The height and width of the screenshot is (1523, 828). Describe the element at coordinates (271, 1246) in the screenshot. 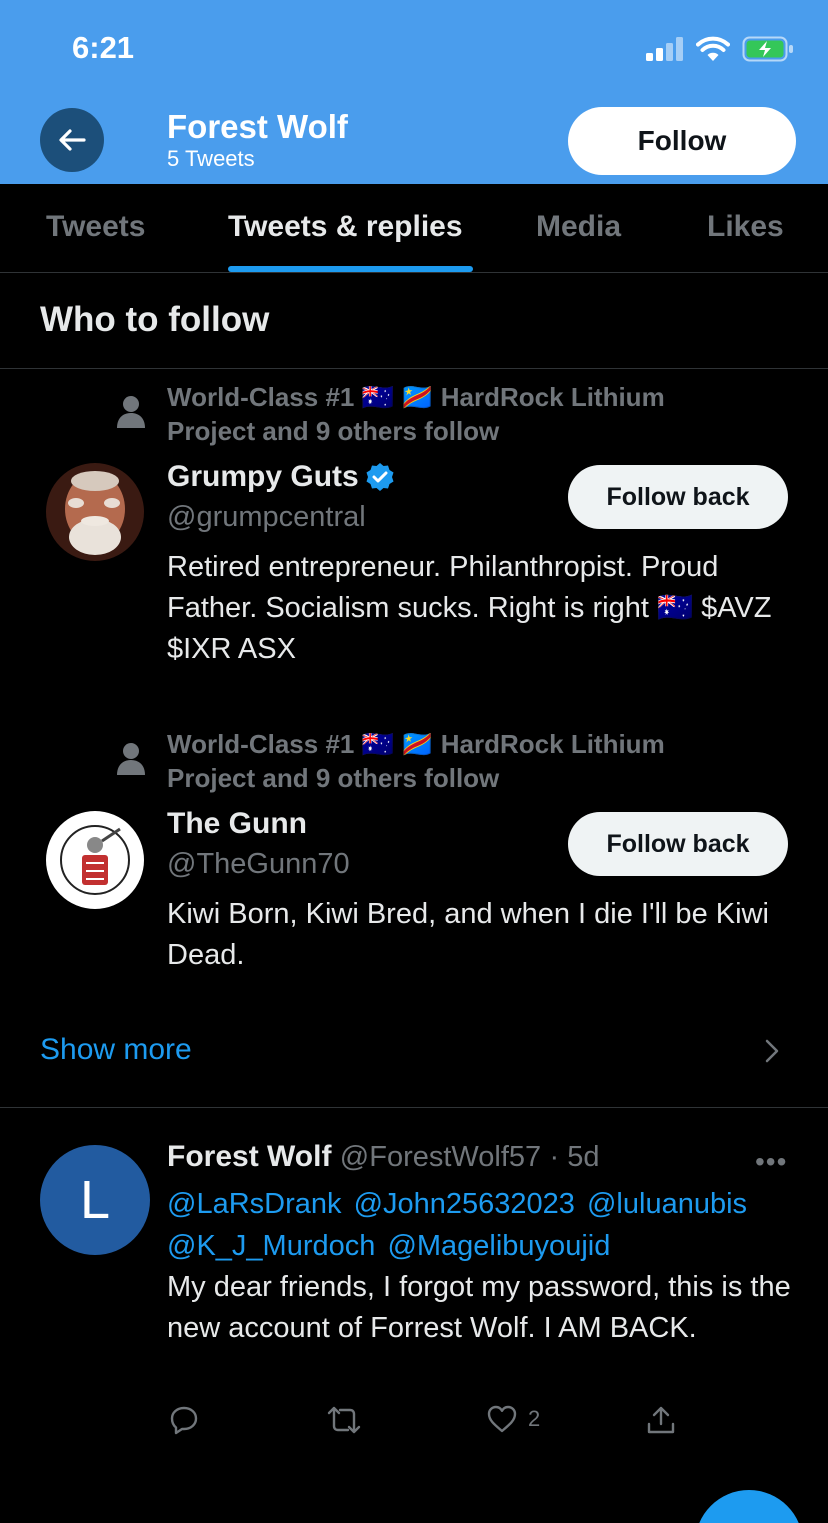

I see `mention-link: @K_J_Murdoch` at that location.